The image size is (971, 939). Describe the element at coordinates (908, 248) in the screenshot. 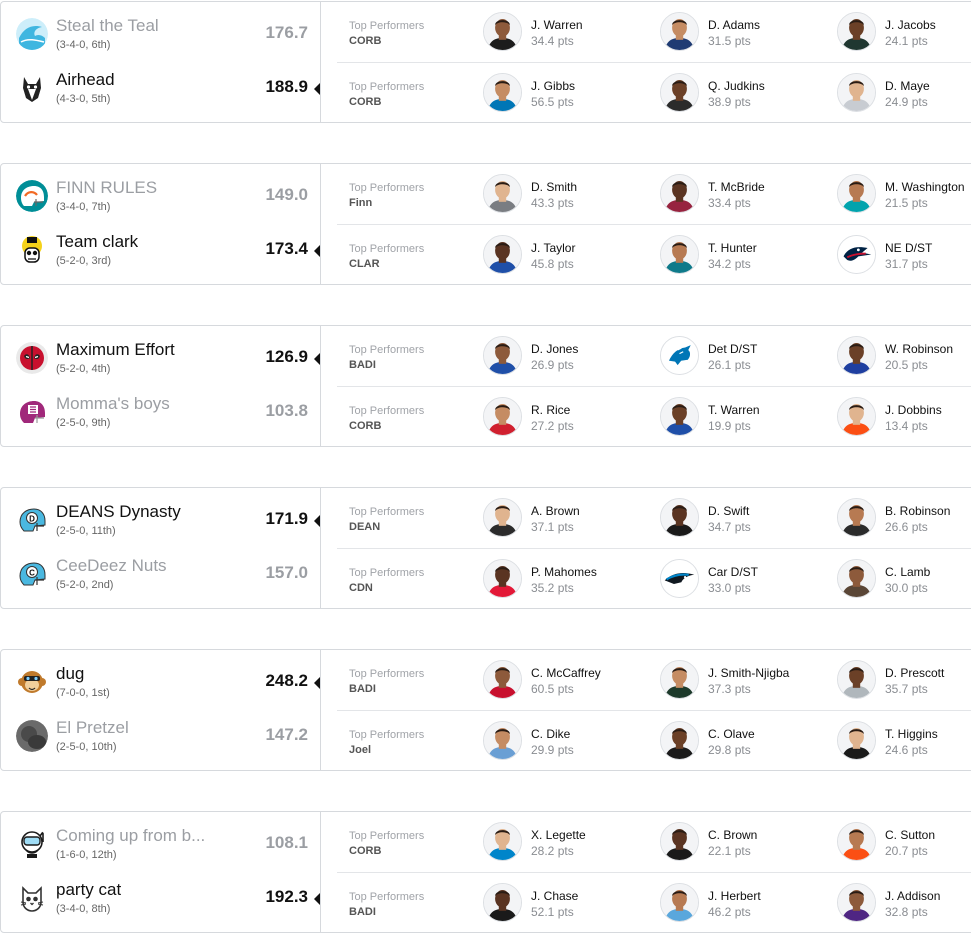

I see `player-name: NE D/ST` at that location.